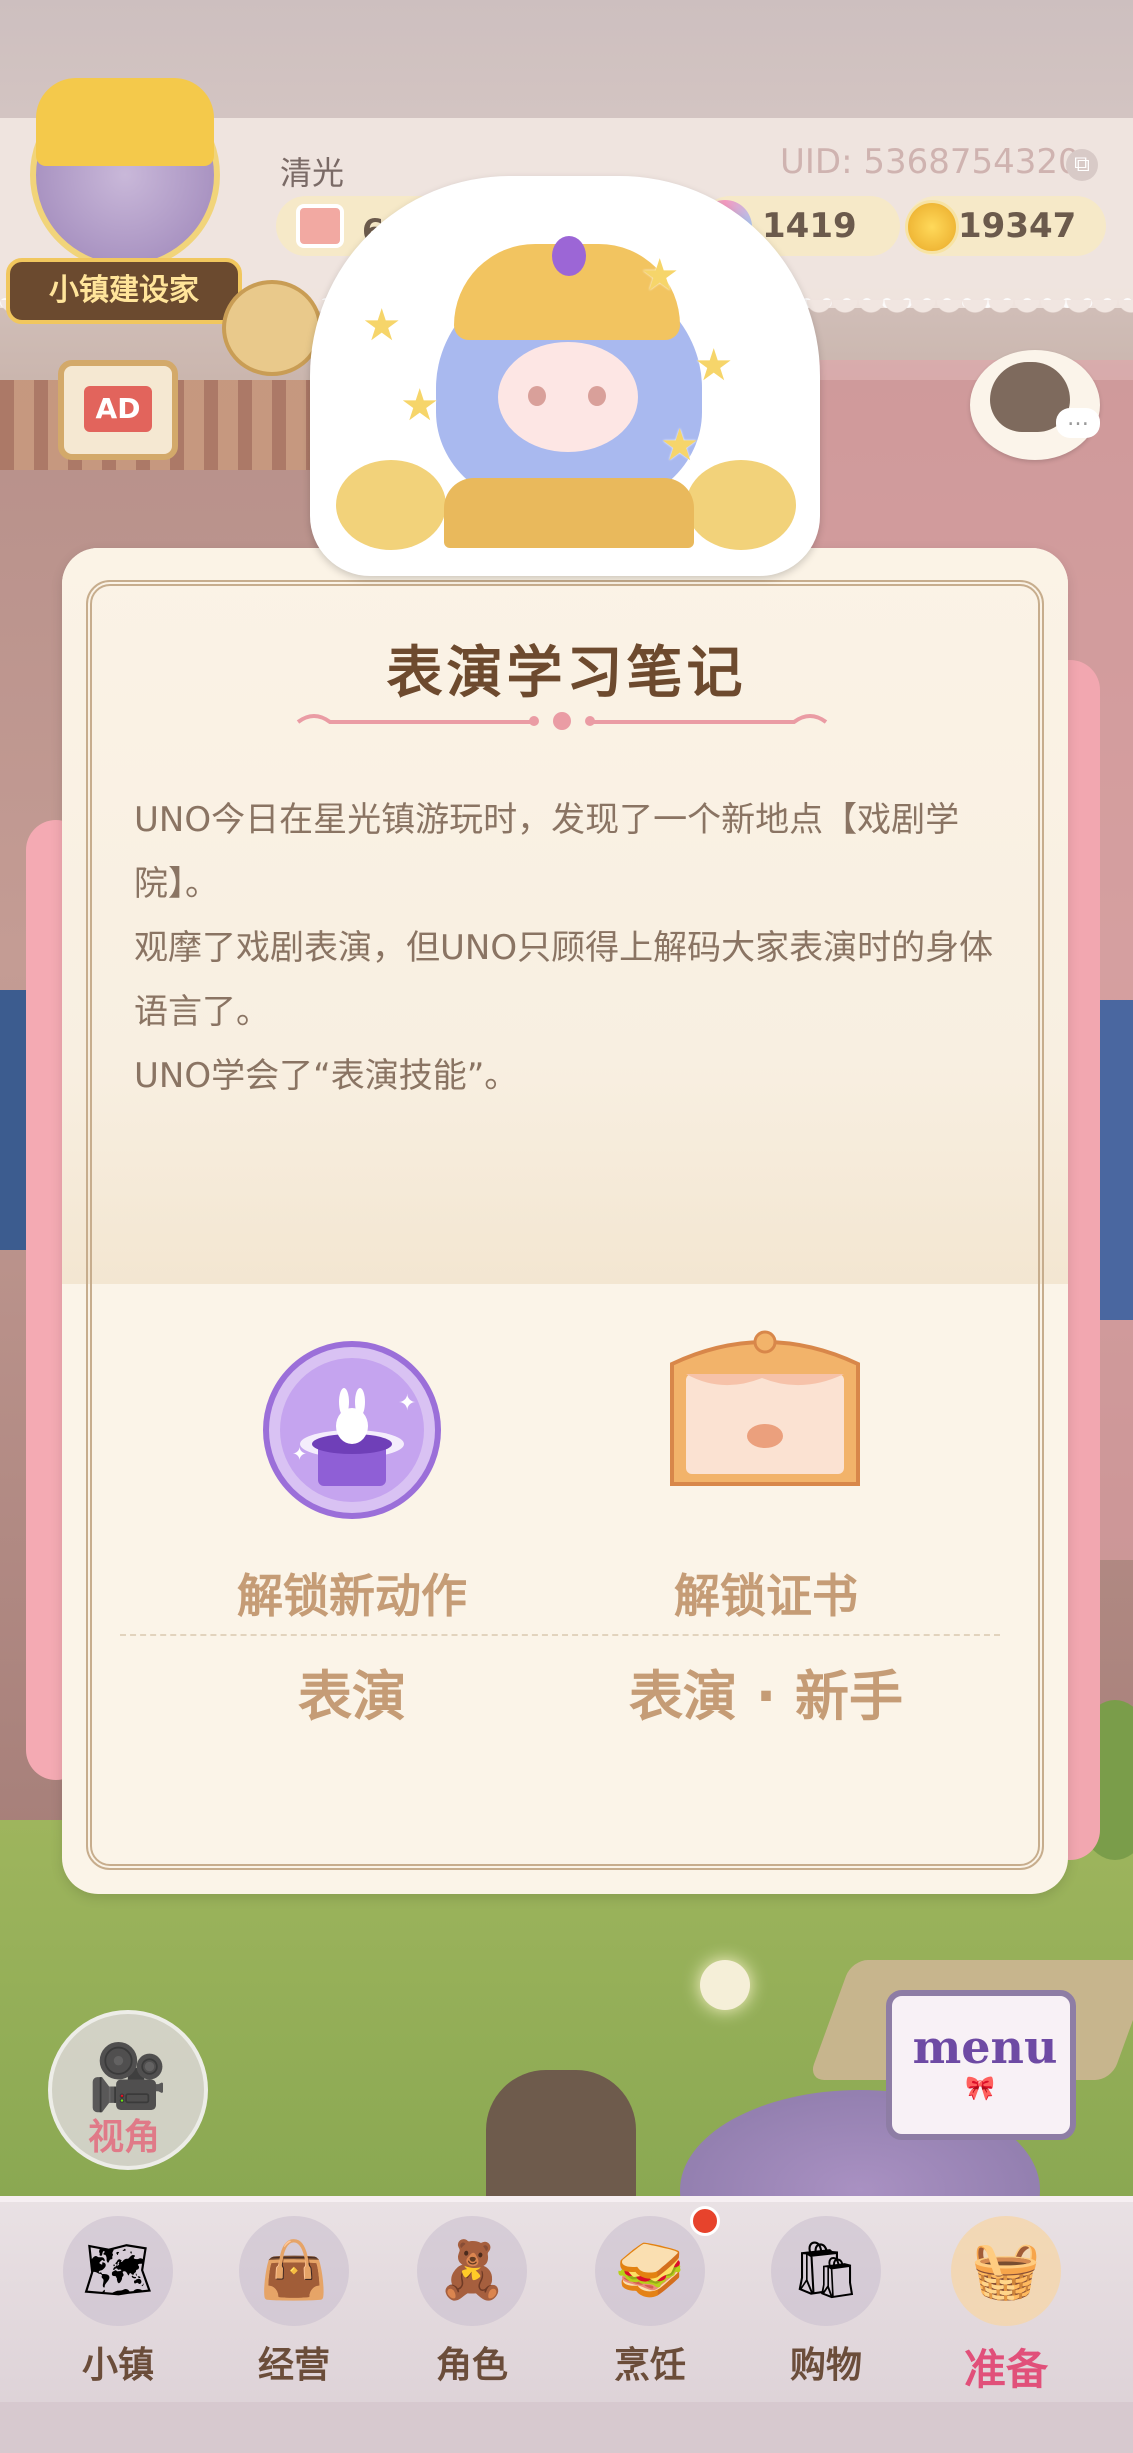 This screenshot has width=1133, height=2453. I want to click on bow-icon: 🎀, so click(980, 2088).